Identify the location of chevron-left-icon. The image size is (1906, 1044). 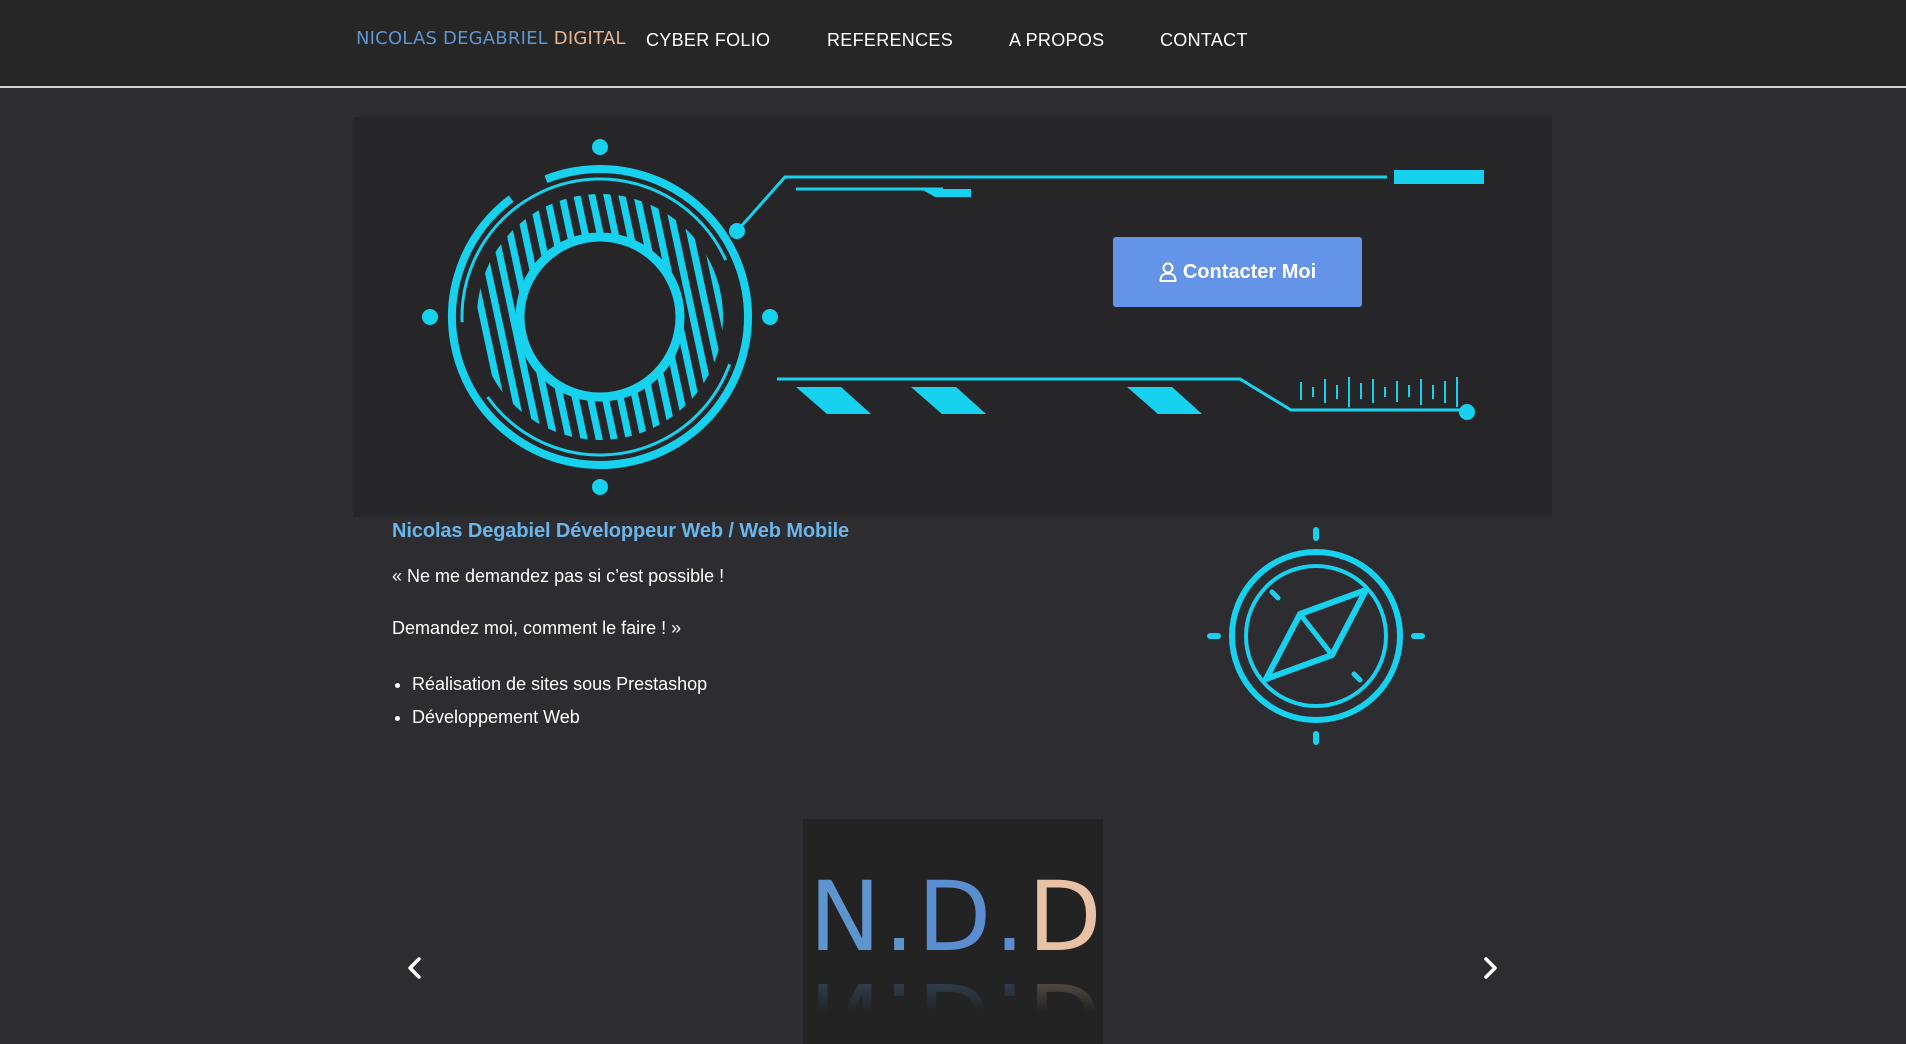
(415, 968).